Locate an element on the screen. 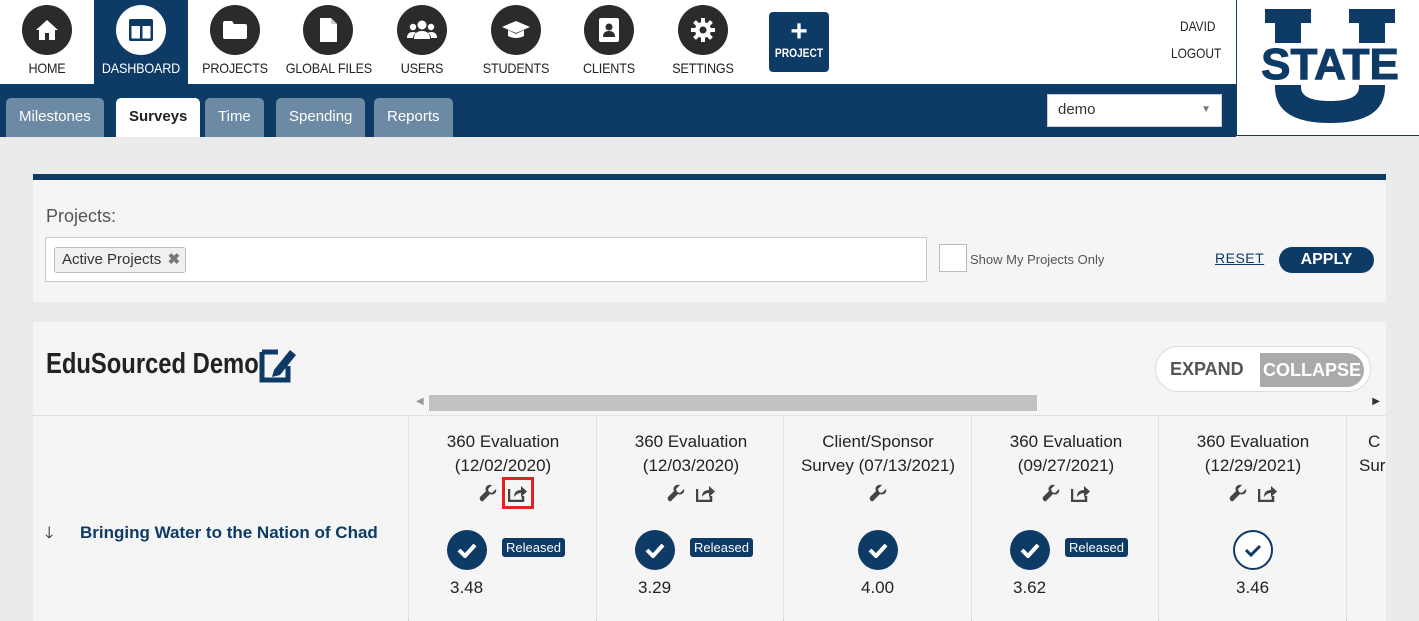 This screenshot has height=621, width=1419. projects-filter-input: Active Projects ✖ is located at coordinates (486, 259).